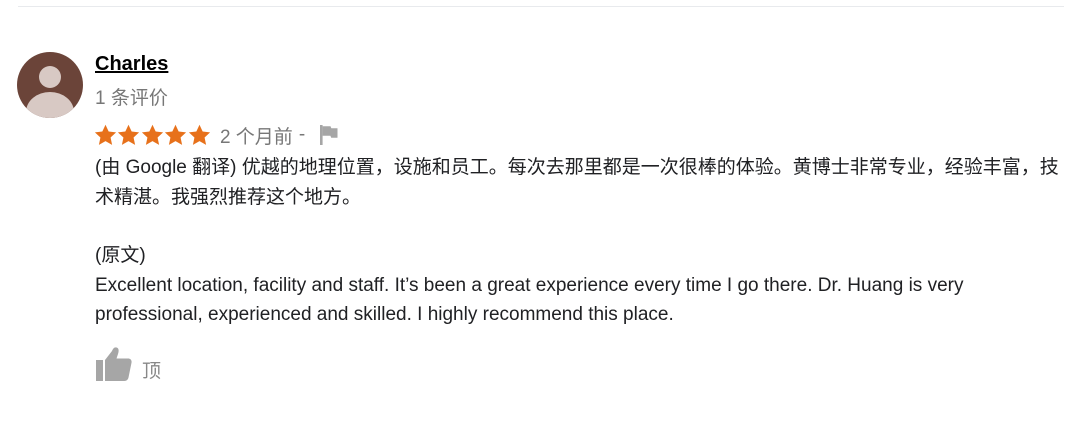 This screenshot has width=1078, height=421. What do you see at coordinates (216, 135) in the screenshot?
I see `rating-row: 2 个月前 -` at bounding box center [216, 135].